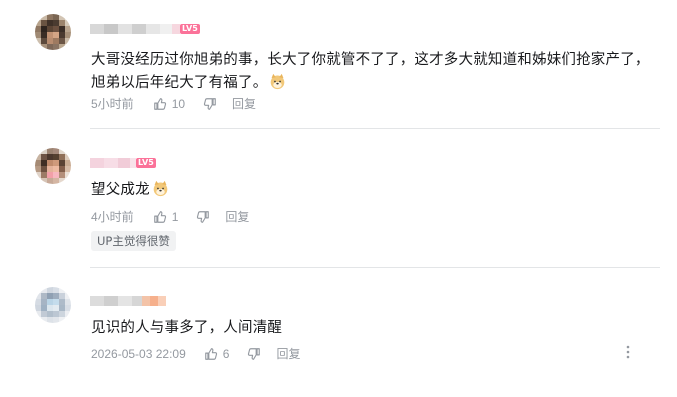 The height and width of the screenshot is (397, 677). I want to click on like-button: 6, so click(217, 353).